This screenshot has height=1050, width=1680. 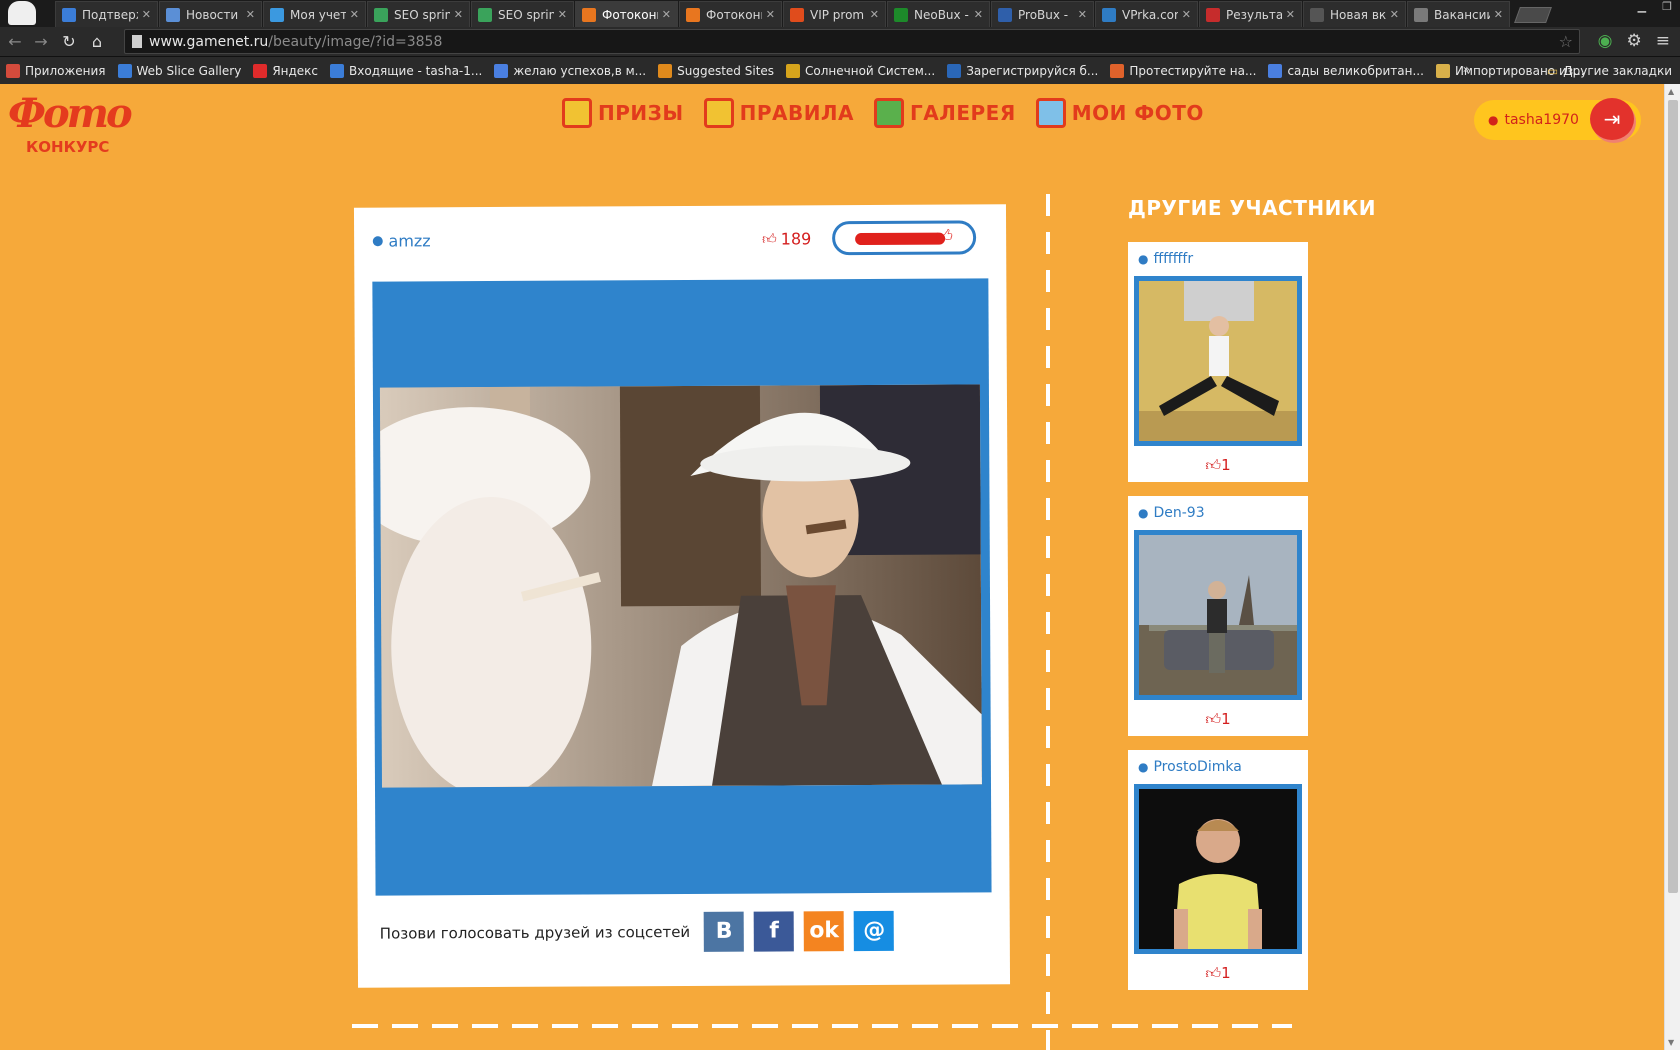 I want to click on participant-card: ● Den-93 👍︎1, so click(x=1218, y=616).